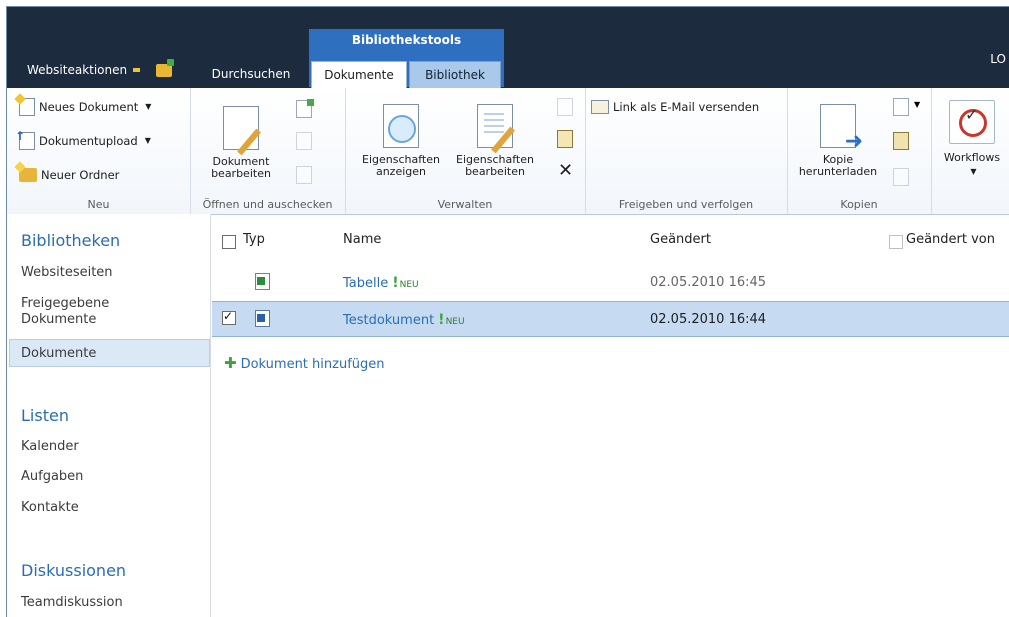 The image size is (1009, 617). What do you see at coordinates (27, 107) in the screenshot?
I see `new-document-icon` at bounding box center [27, 107].